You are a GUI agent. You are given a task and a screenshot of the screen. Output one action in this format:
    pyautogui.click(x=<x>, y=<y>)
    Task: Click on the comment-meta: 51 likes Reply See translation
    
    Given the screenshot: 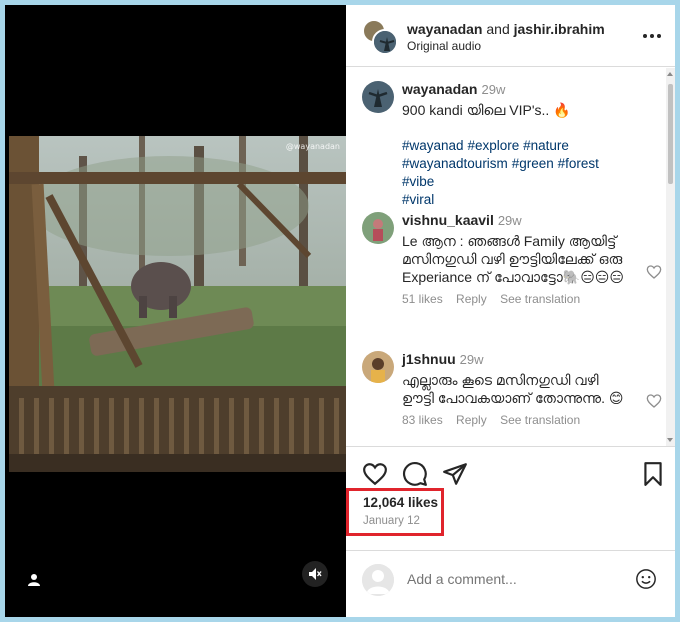 What is the action you would take?
    pyautogui.click(x=517, y=299)
    